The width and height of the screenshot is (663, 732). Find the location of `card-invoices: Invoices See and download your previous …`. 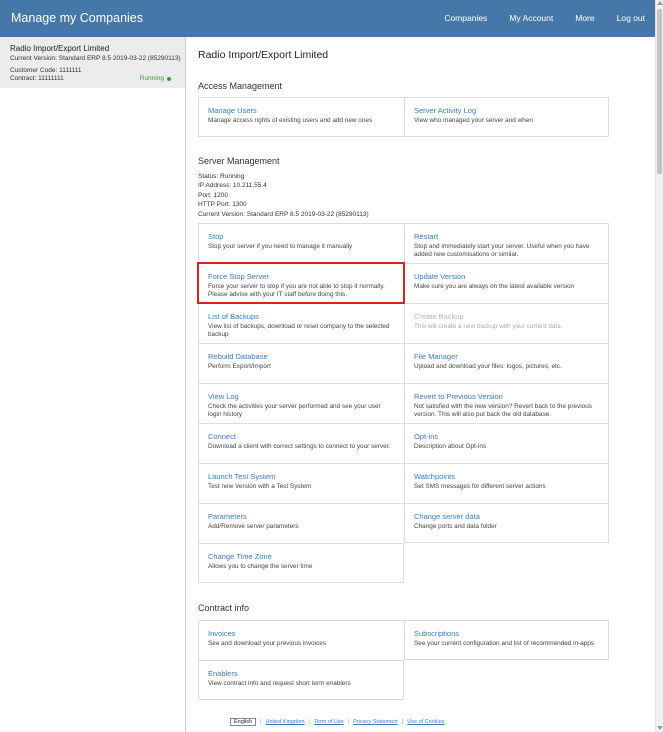

card-invoices: Invoices See and download your previous … is located at coordinates (301, 640).